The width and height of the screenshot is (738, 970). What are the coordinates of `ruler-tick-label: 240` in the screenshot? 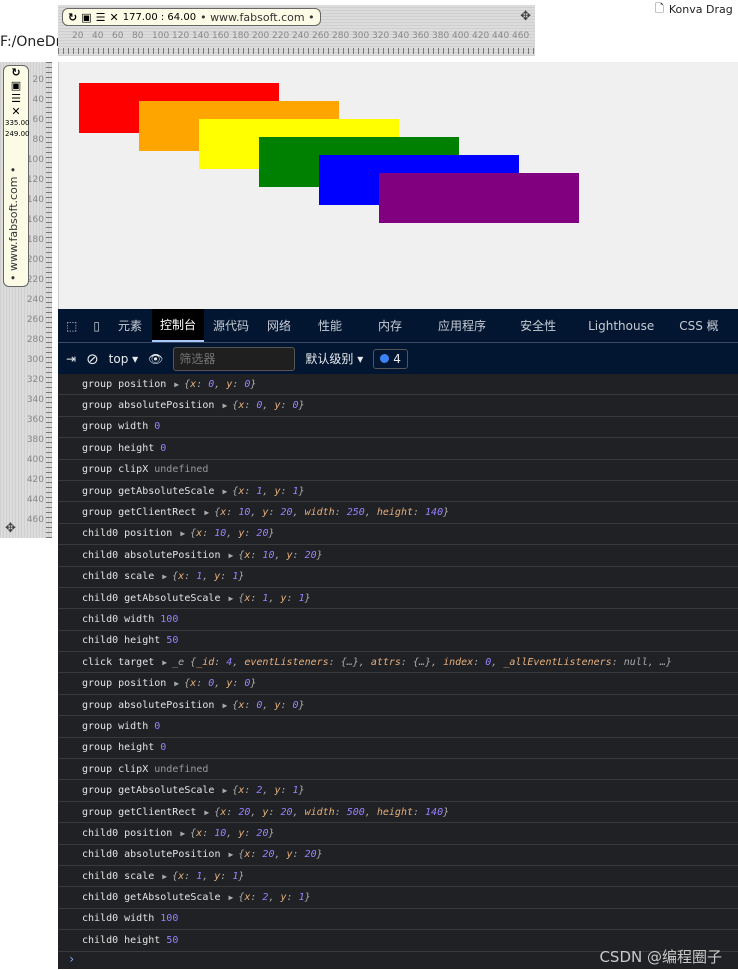 It's located at (301, 36).